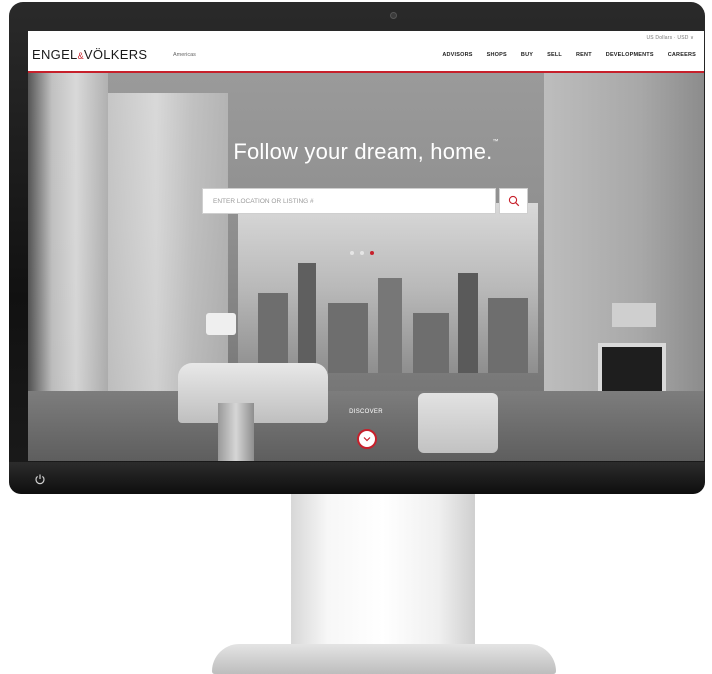  What do you see at coordinates (383, 570) in the screenshot?
I see `monitor-stand-neck` at bounding box center [383, 570].